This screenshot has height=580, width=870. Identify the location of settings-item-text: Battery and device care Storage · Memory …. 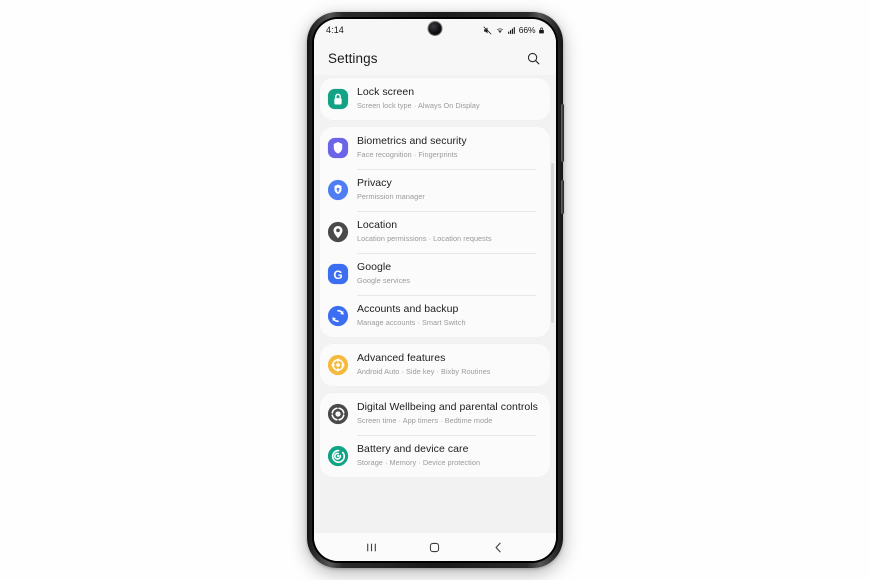
(448, 452).